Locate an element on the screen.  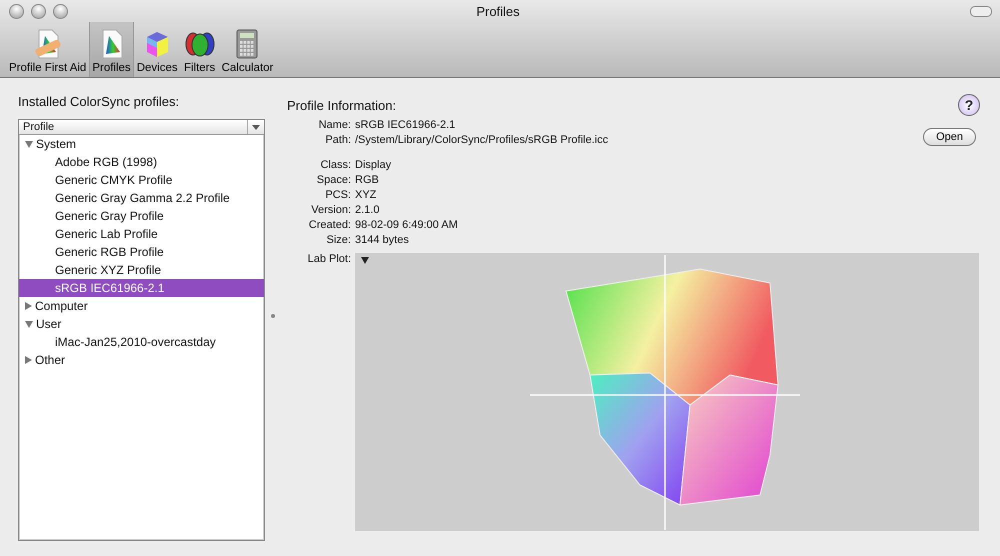
toolbar-button: Devices is located at coordinates (157, 49).